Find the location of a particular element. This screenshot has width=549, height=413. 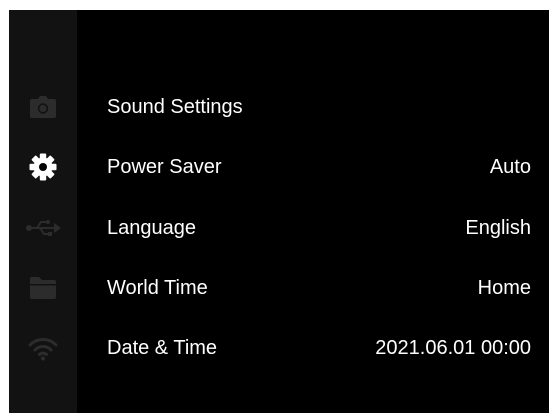

menu-item-value: Home is located at coordinates (504, 288).